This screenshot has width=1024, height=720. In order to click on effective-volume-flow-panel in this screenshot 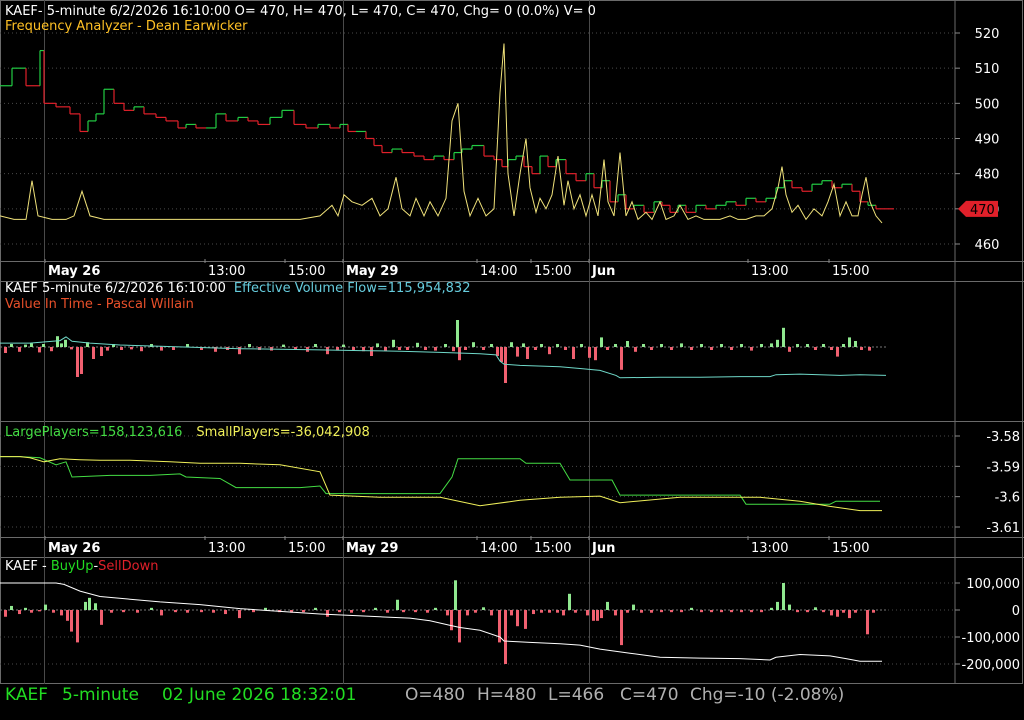, I will do `click(443, 351)`.